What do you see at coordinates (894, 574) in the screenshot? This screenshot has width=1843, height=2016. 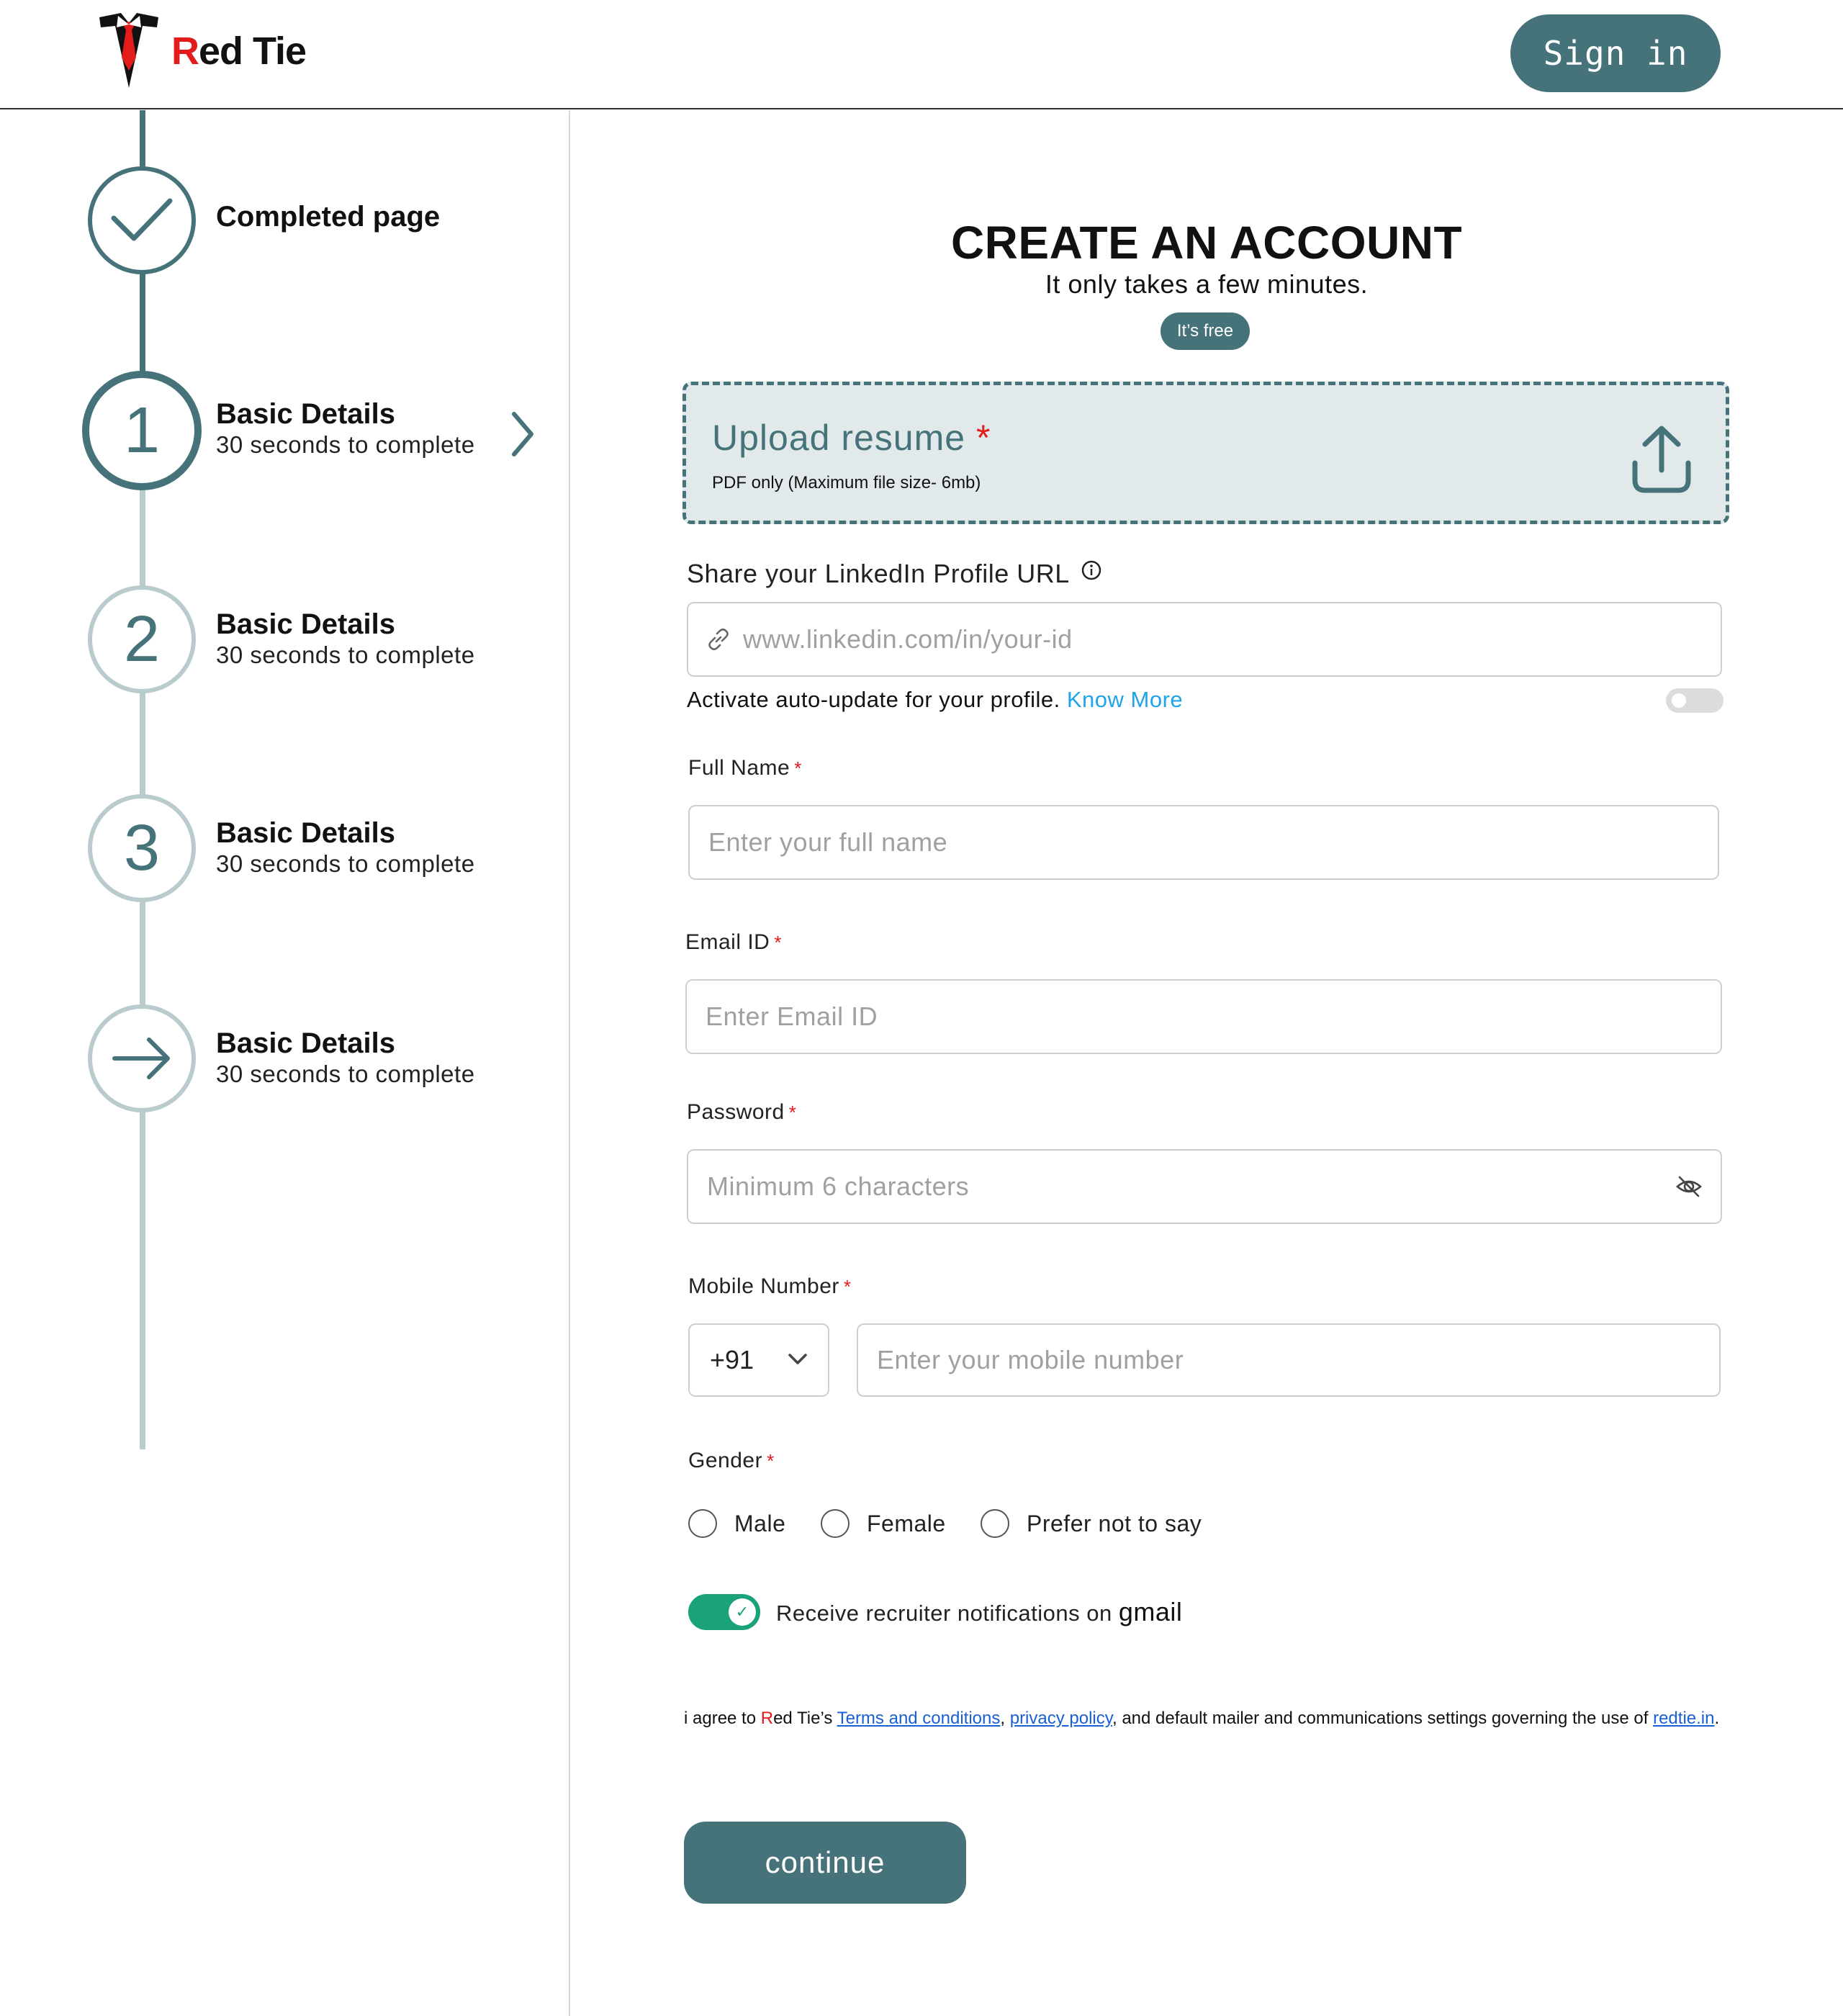 I see `linkedin-label: Share your LinkedIn Profile URL` at bounding box center [894, 574].